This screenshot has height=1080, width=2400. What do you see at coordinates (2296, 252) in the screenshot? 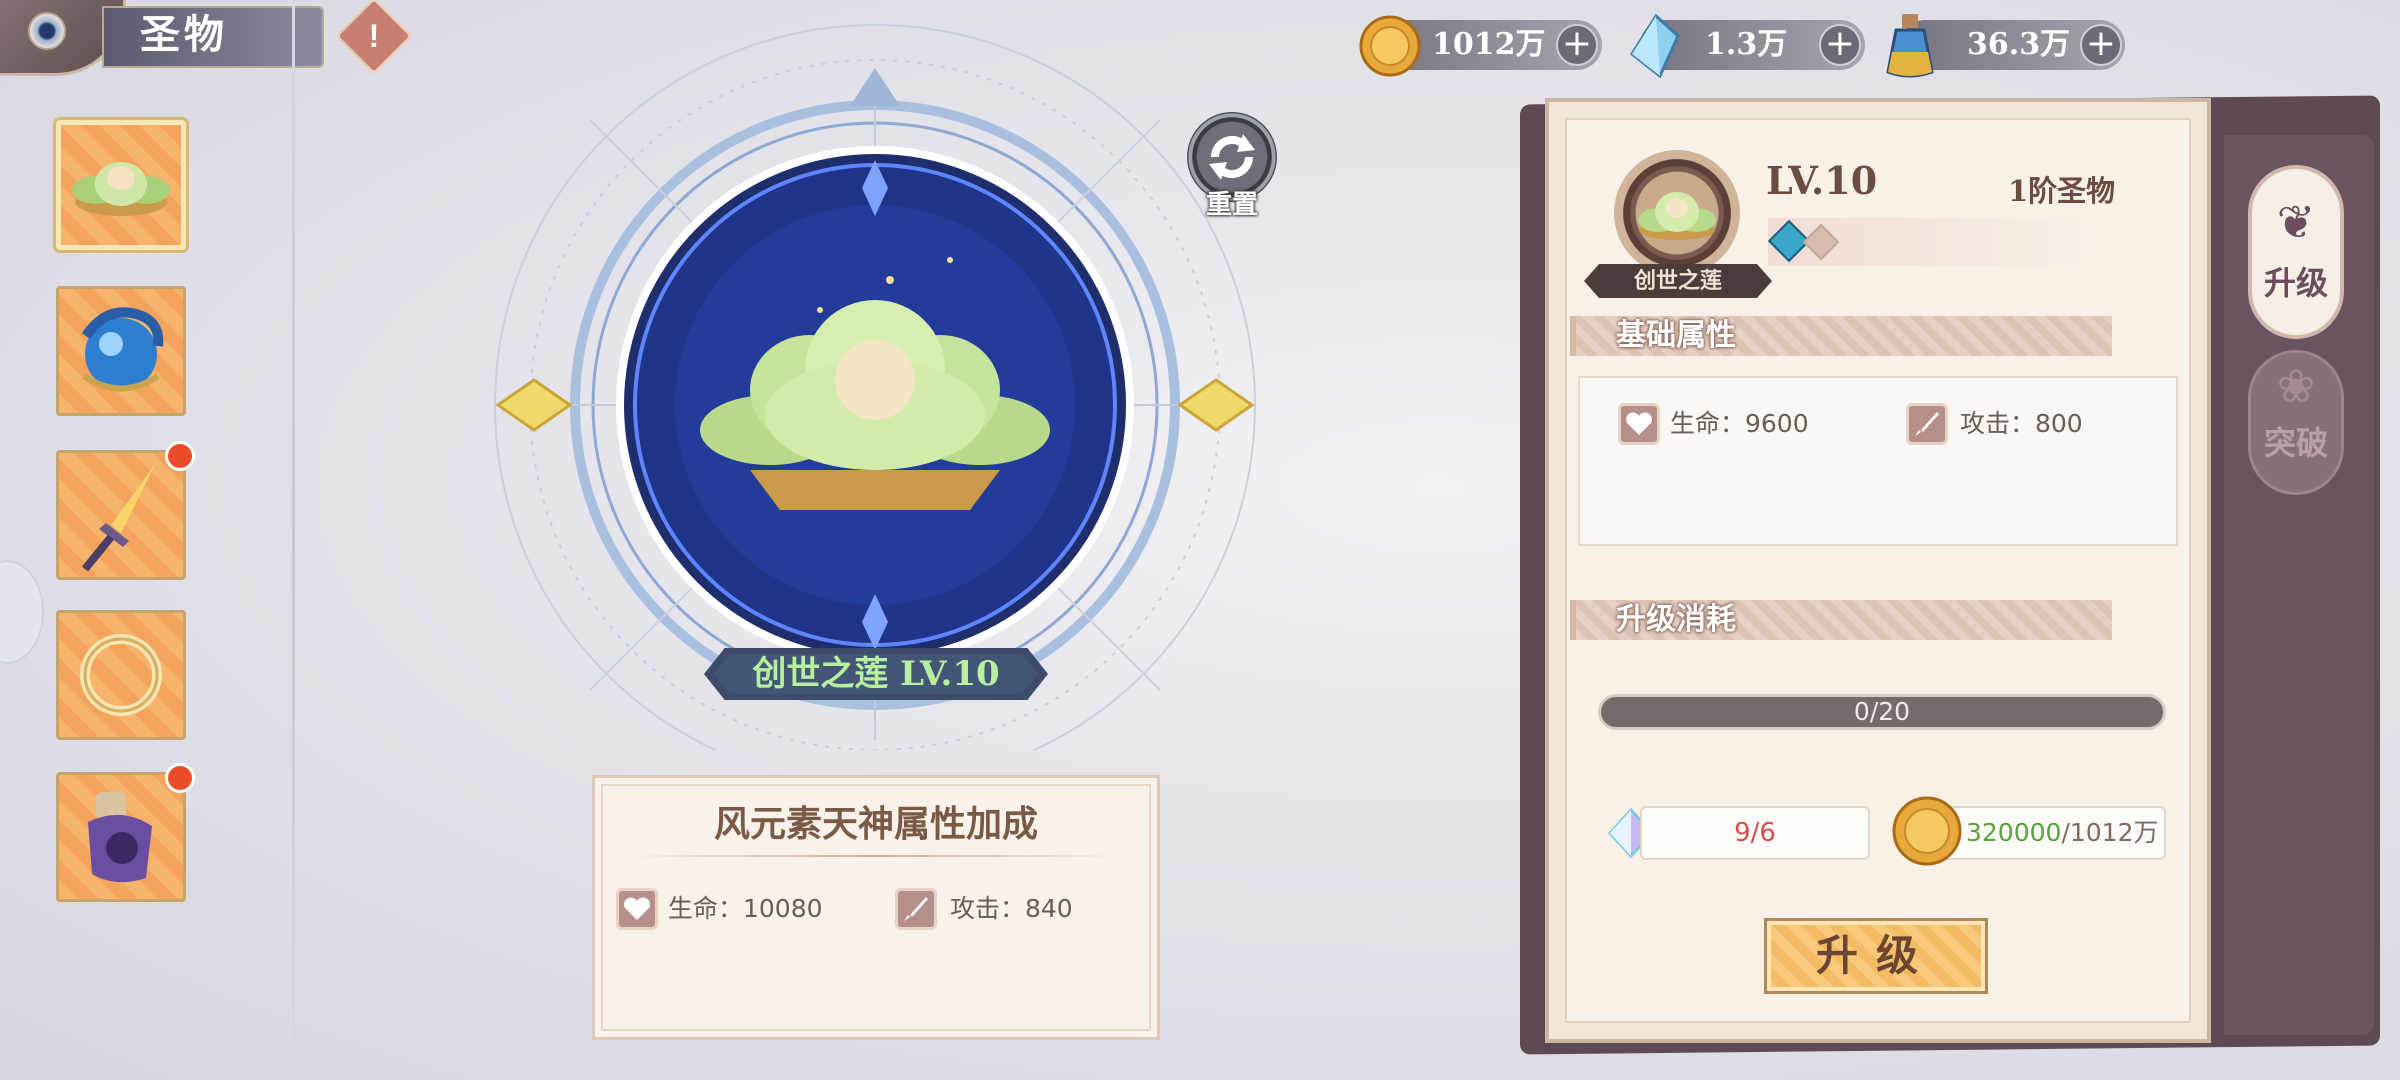
I see `tab-upgrade` at bounding box center [2296, 252].